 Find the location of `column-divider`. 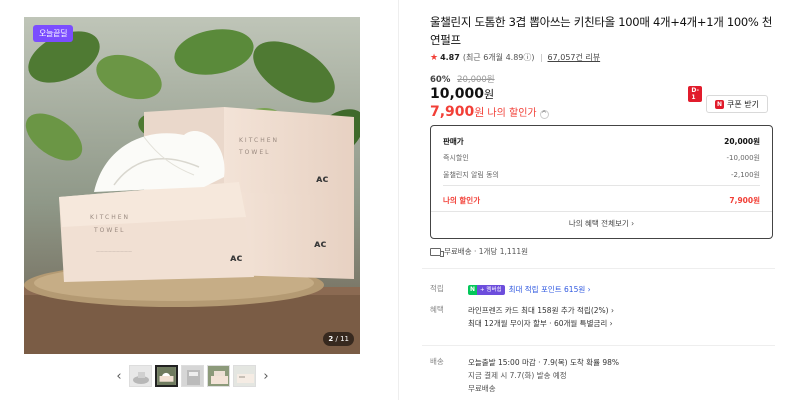

column-divider is located at coordinates (398, 200).